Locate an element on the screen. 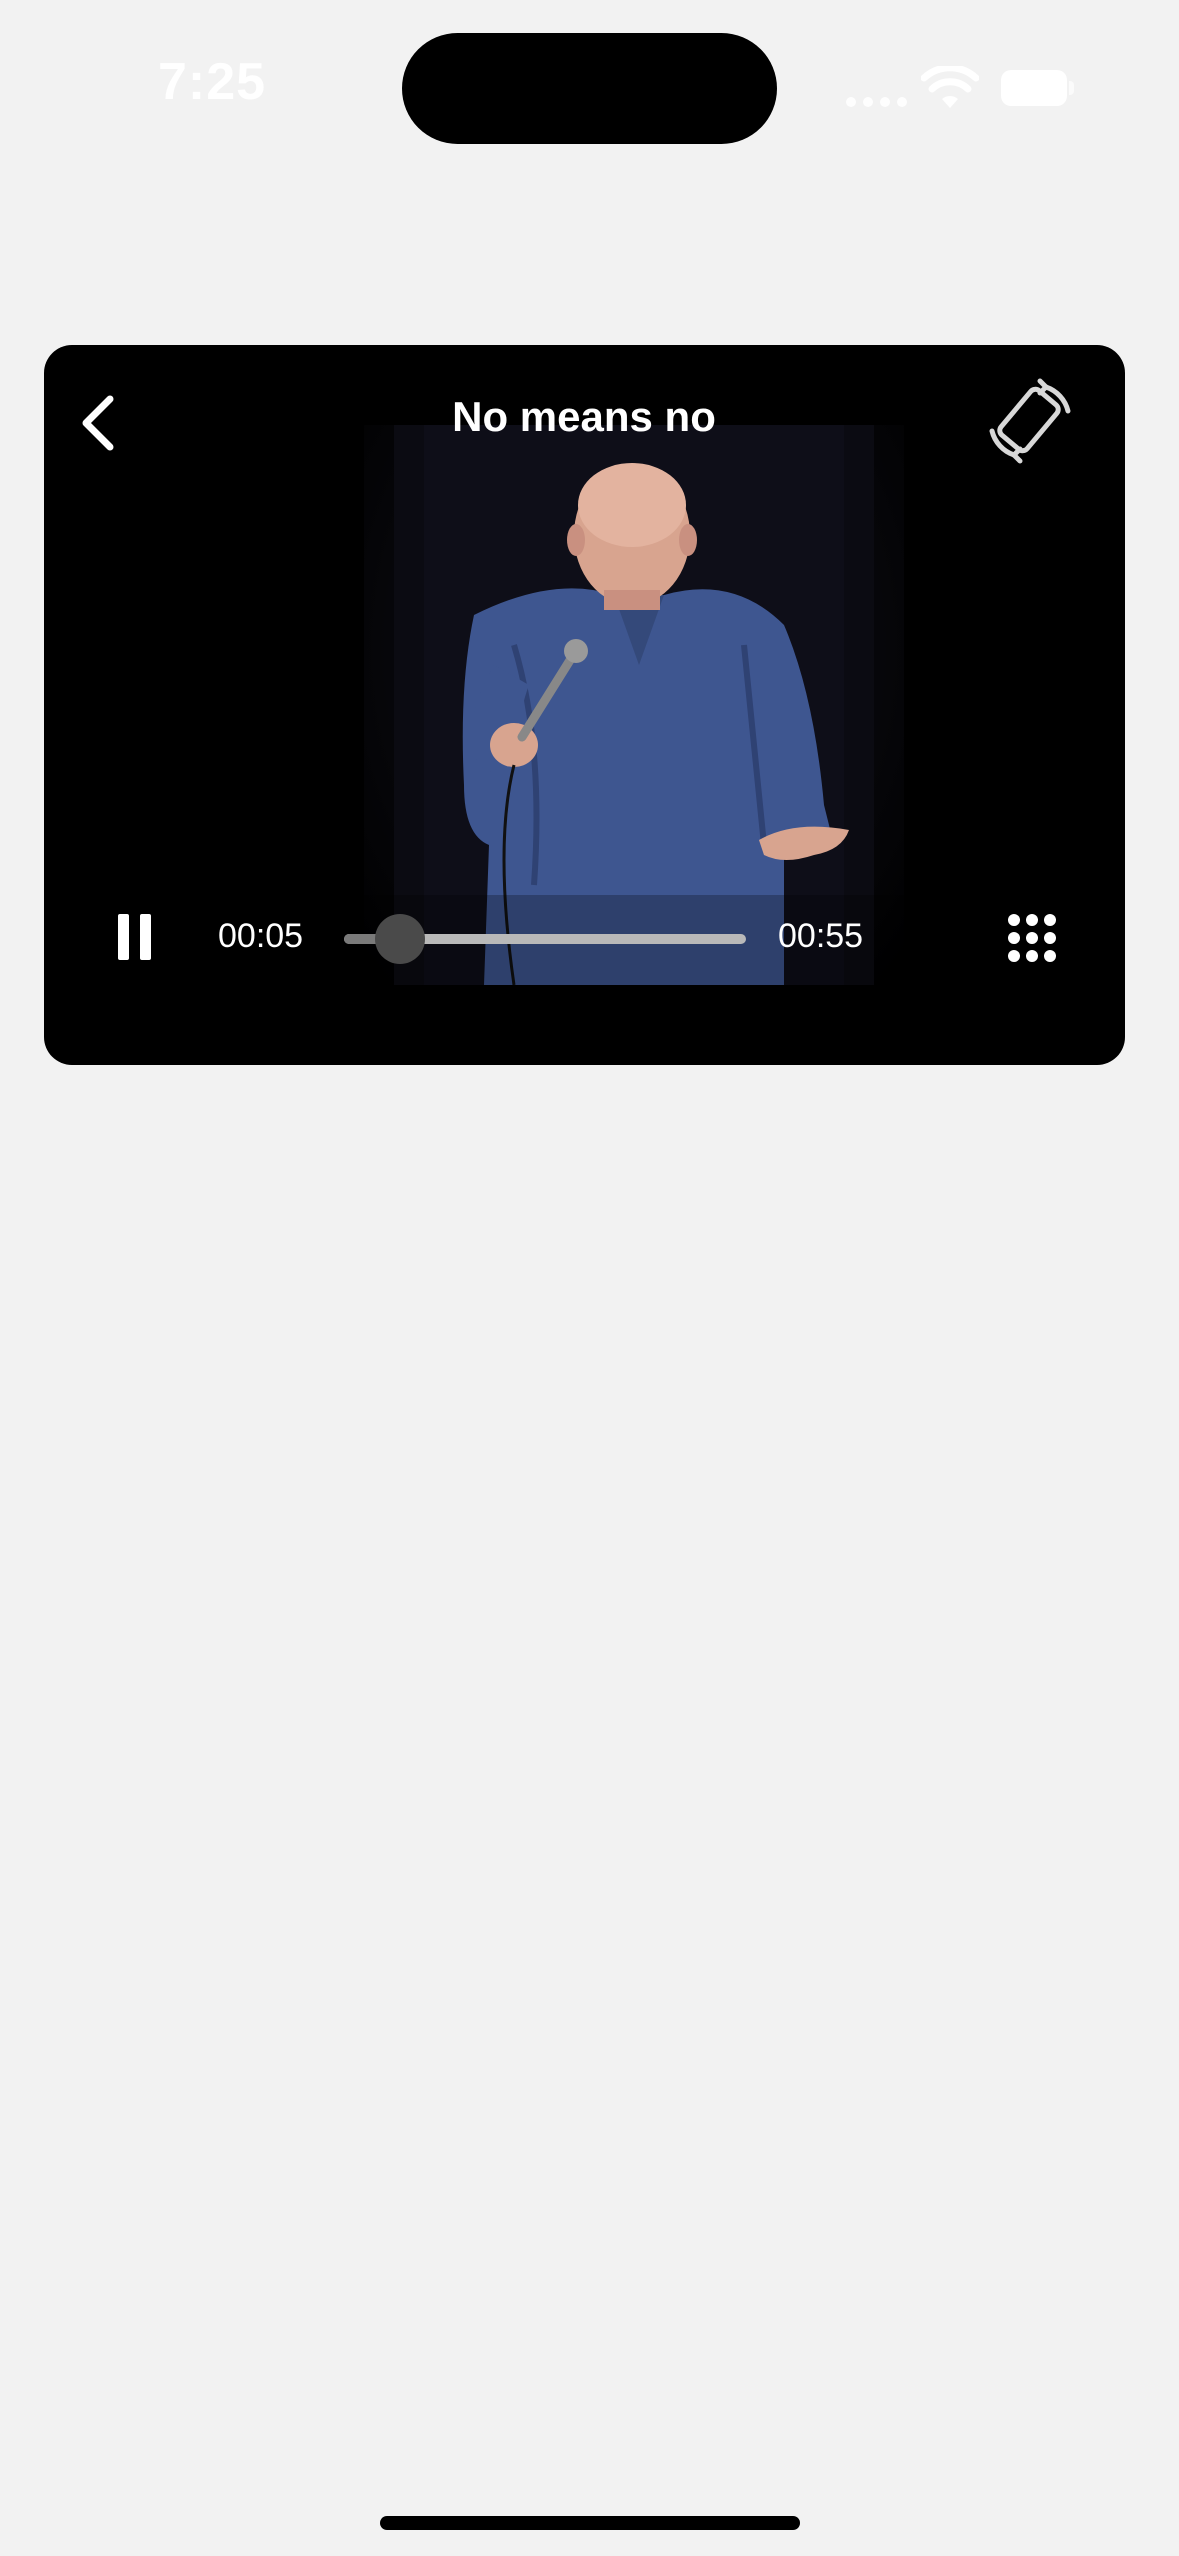 The image size is (1179, 2556). chevron-left-icon is located at coordinates (98, 423).